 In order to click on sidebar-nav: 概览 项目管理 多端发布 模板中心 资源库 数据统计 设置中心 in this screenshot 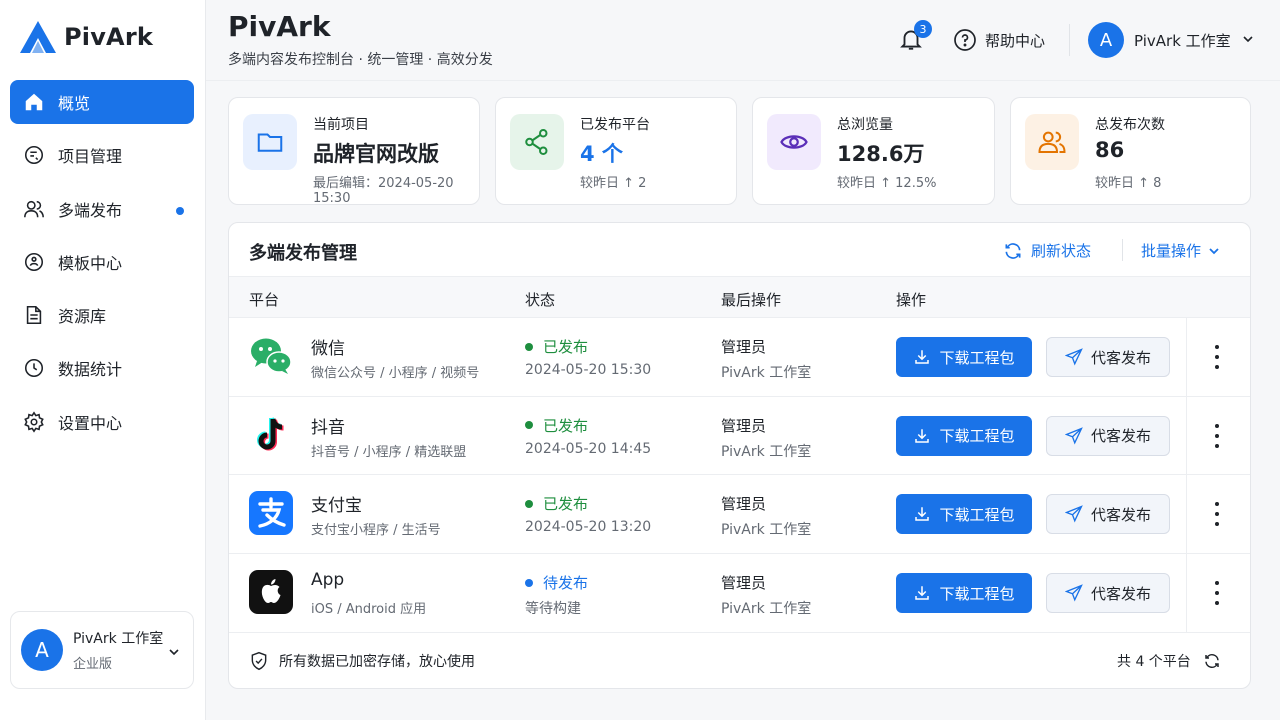, I will do `click(102, 266)`.